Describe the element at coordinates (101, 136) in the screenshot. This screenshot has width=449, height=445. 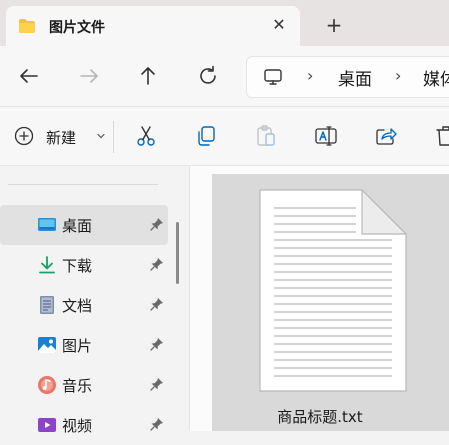
I see `chevron-down-icon` at that location.